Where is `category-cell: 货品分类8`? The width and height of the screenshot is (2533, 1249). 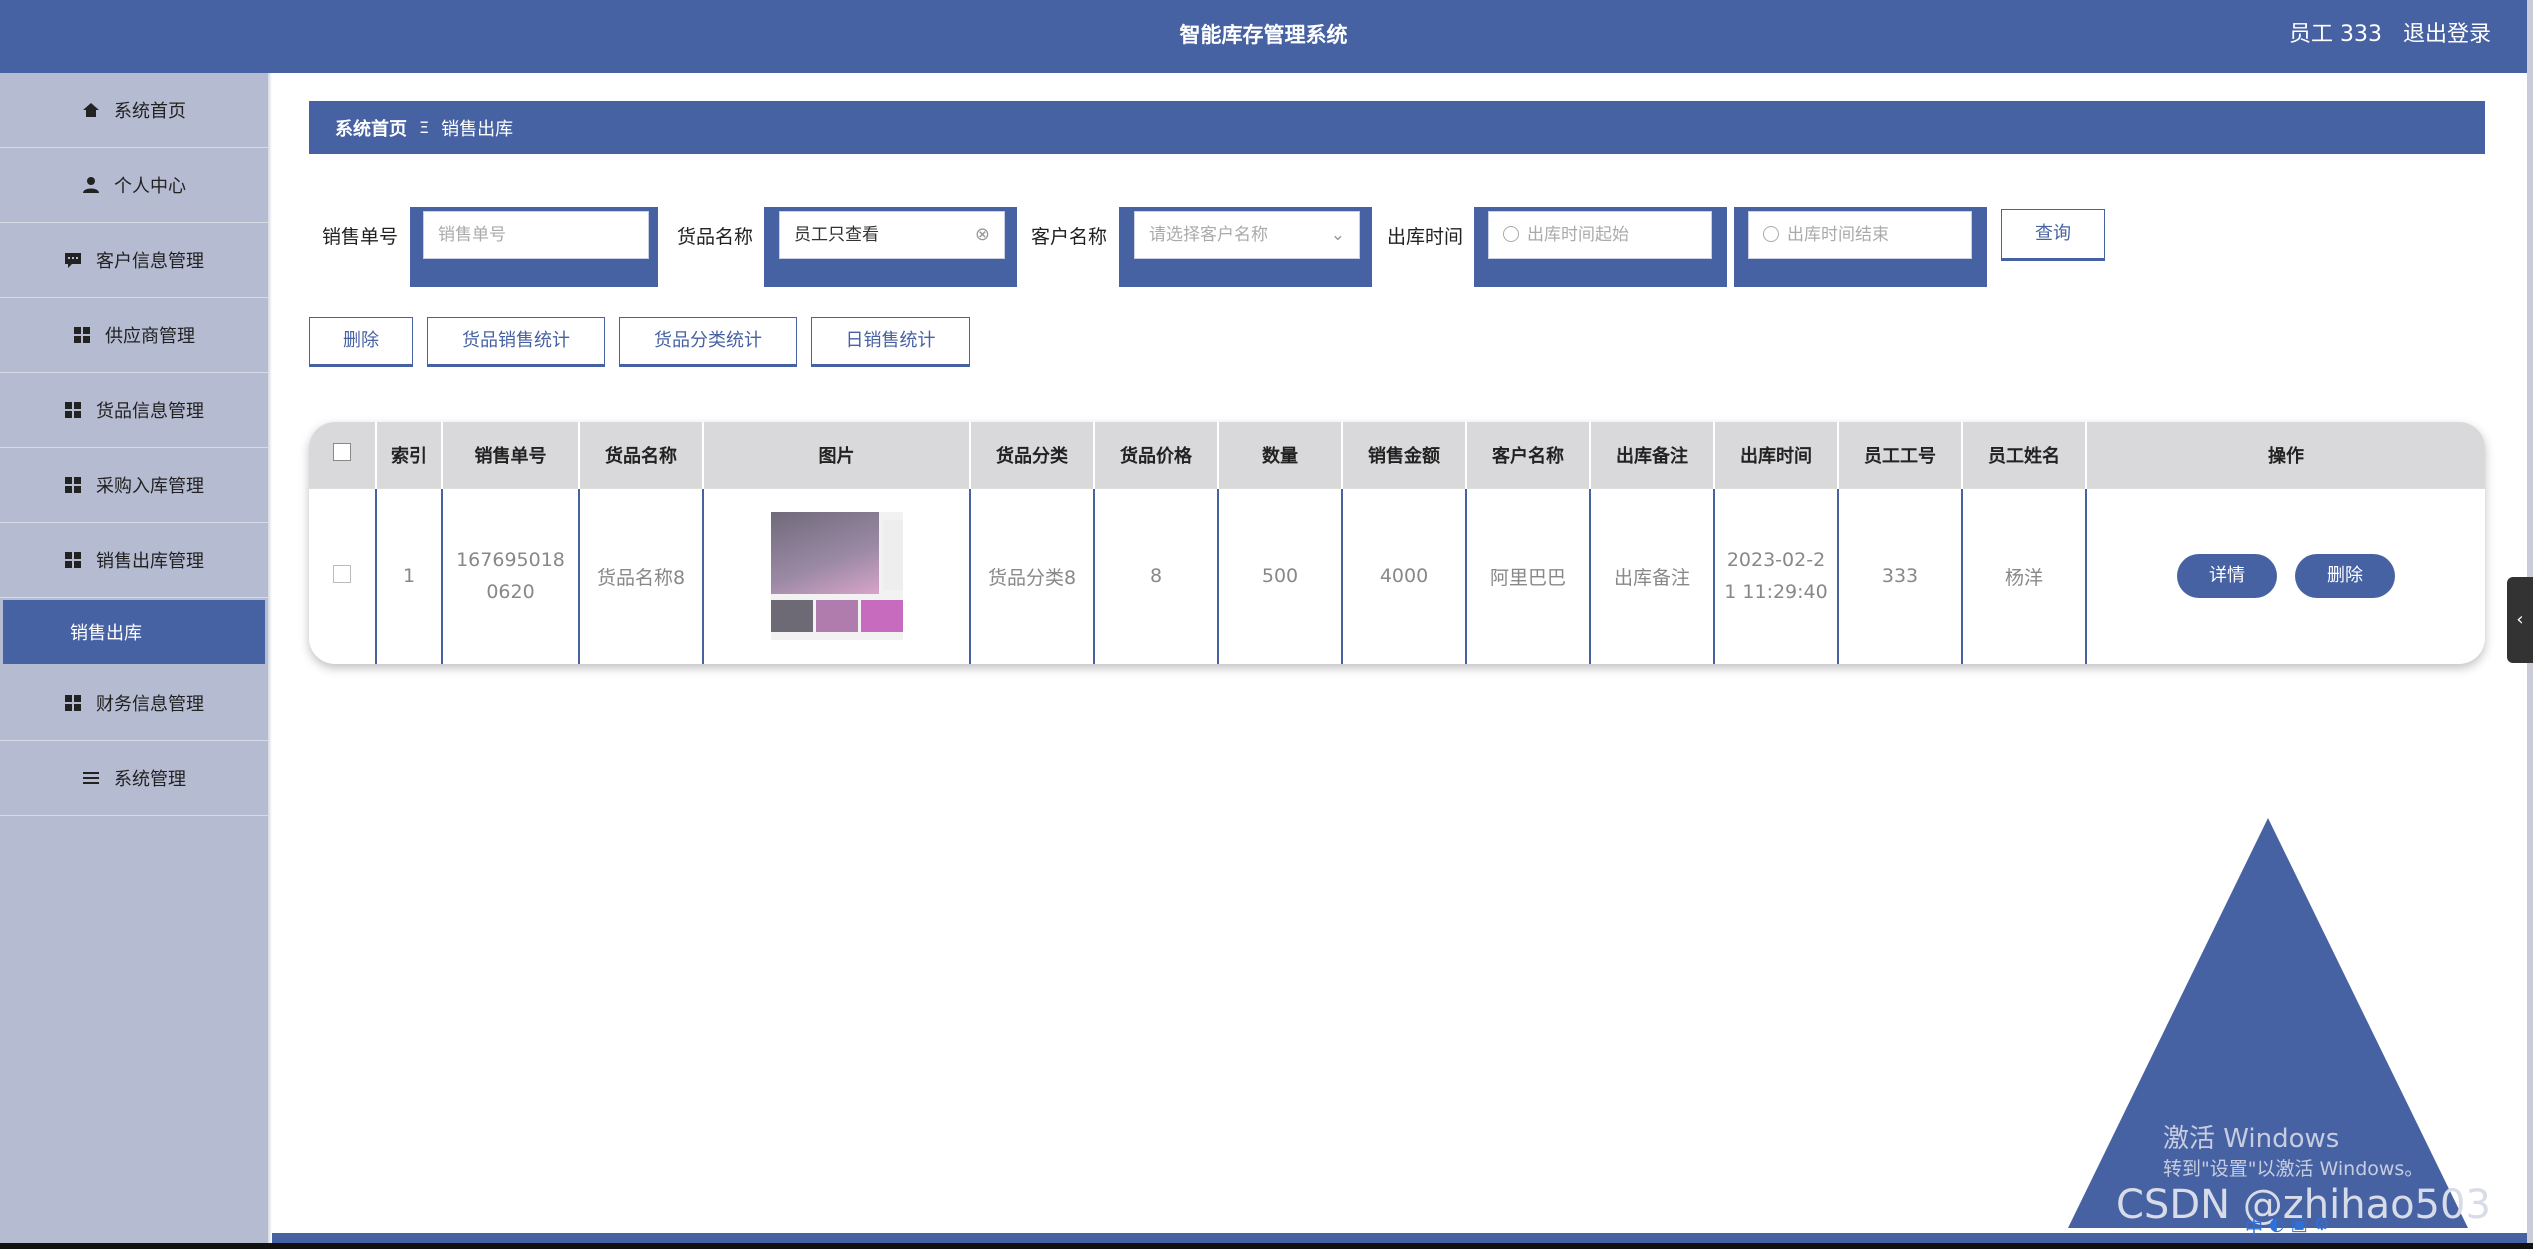
category-cell: 货品分类8 is located at coordinates (1032, 575).